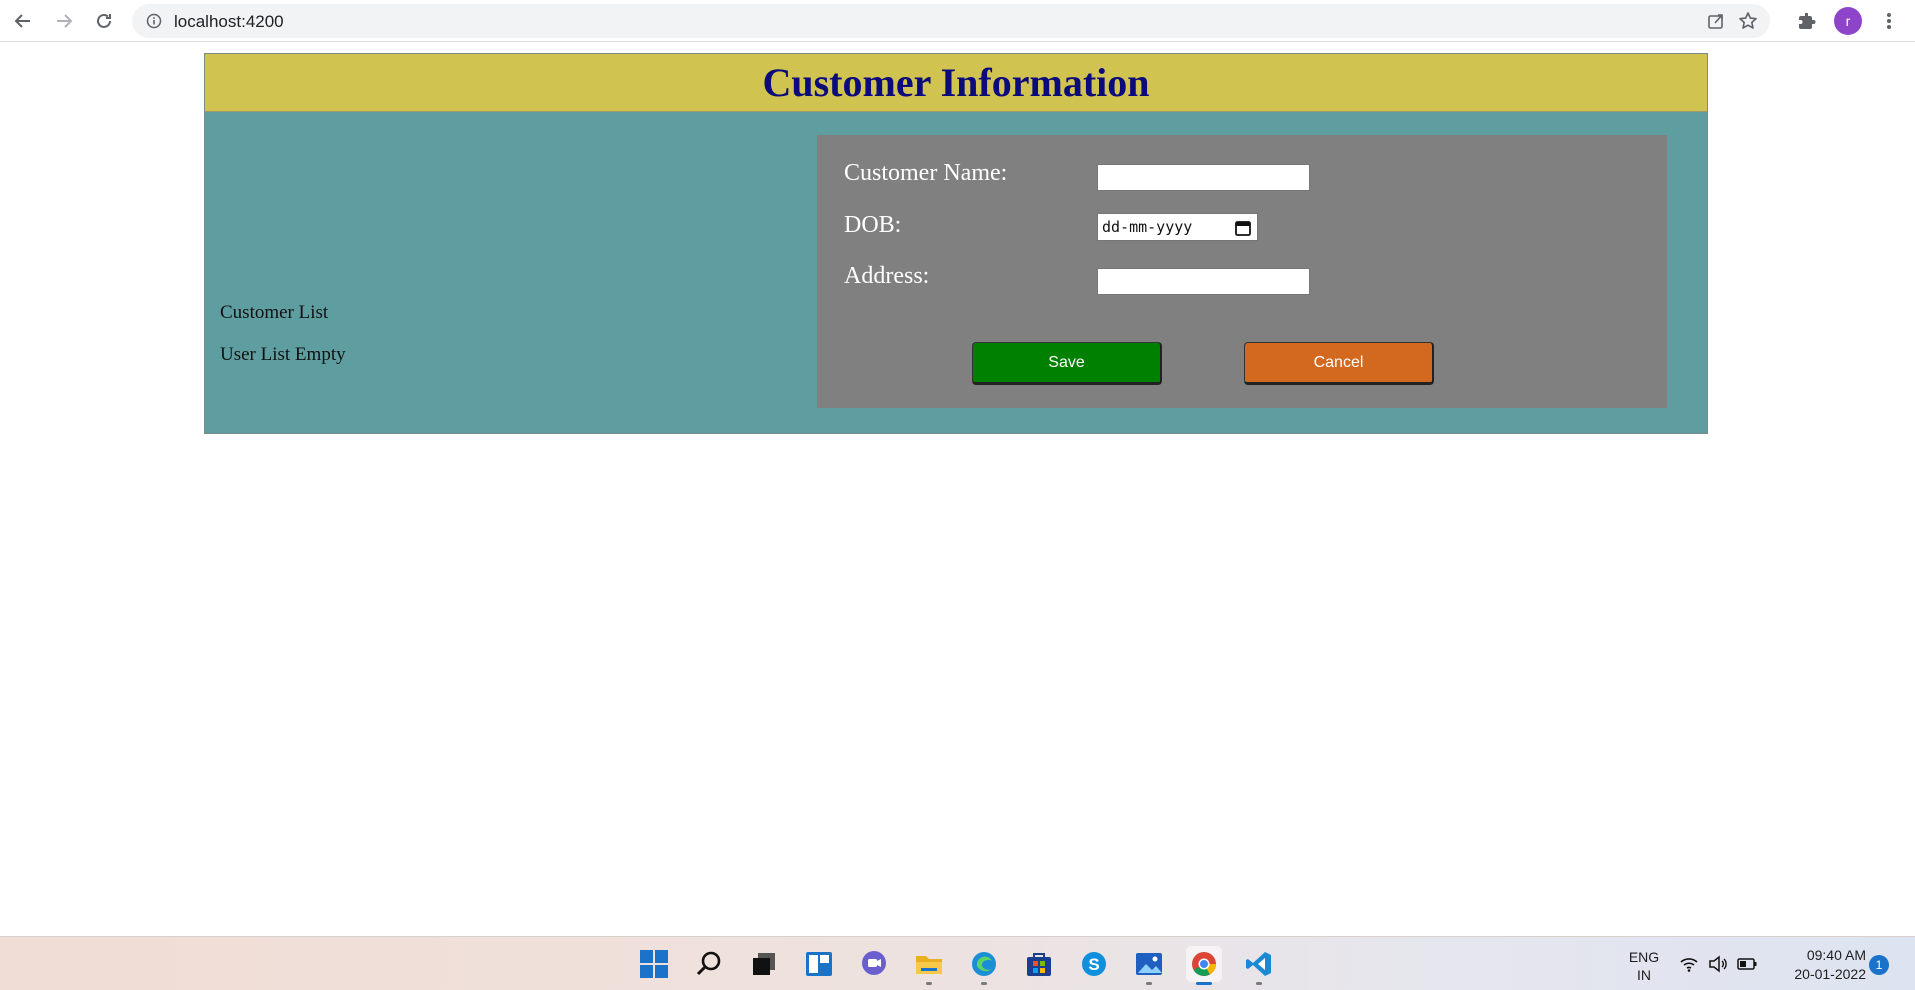 The width and height of the screenshot is (1915, 990). I want to click on edge-icon, so click(984, 964).